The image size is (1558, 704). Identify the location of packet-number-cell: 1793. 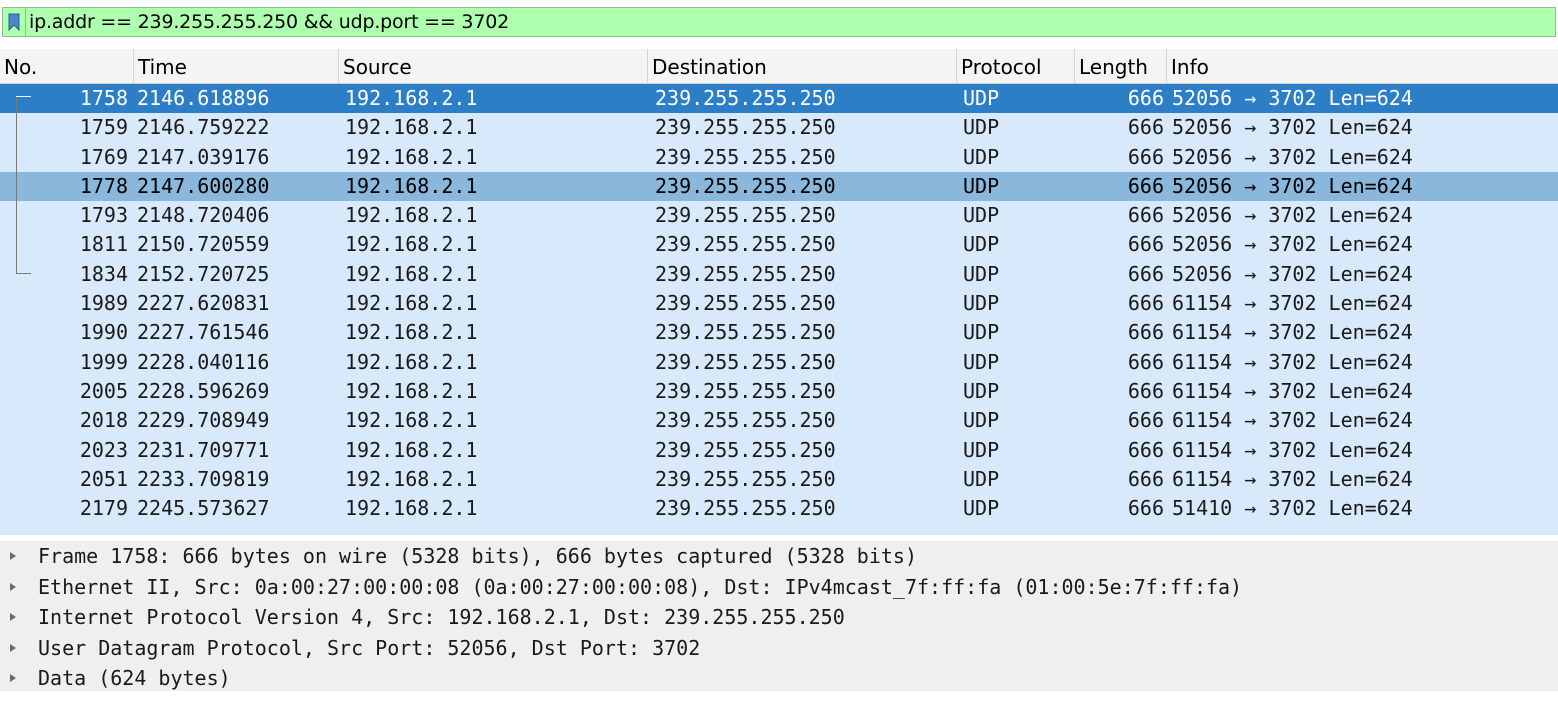
(103, 215).